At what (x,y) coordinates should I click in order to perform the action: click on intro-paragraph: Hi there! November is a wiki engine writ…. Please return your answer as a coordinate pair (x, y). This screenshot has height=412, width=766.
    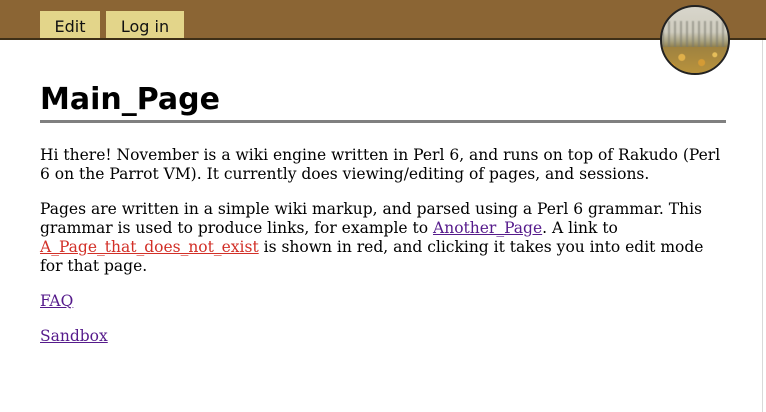
    Looking at the image, I should click on (380, 164).